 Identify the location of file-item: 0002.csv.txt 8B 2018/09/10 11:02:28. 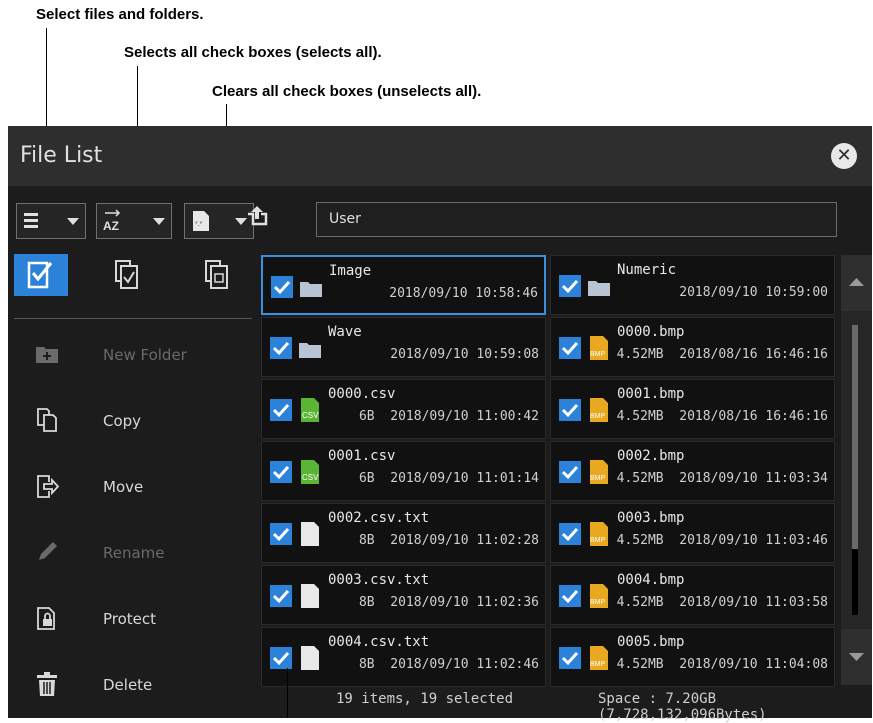
(403, 533).